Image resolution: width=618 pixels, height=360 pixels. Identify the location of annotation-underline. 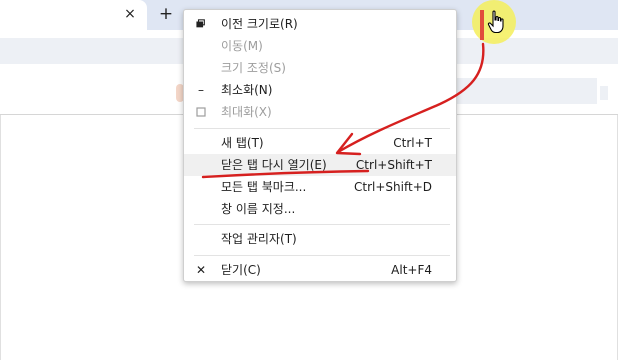
(285, 174).